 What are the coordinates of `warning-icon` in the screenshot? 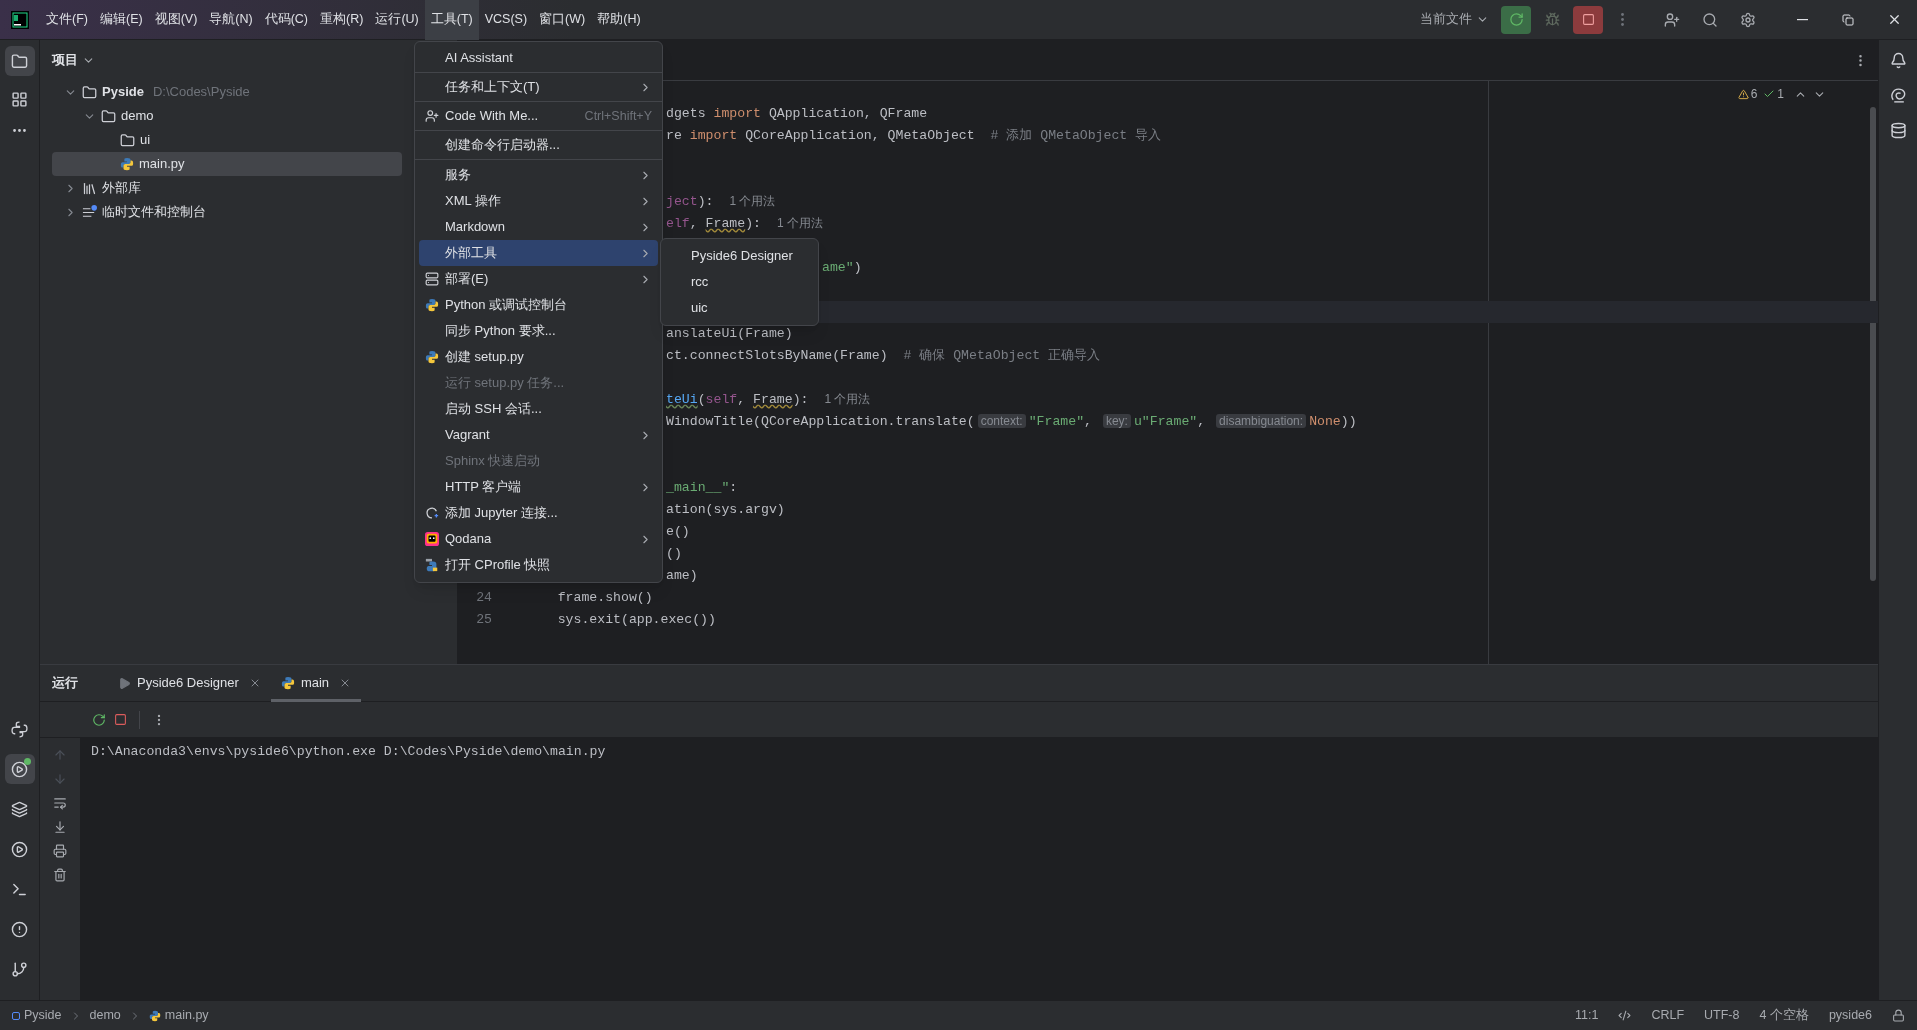 It's located at (1743, 94).